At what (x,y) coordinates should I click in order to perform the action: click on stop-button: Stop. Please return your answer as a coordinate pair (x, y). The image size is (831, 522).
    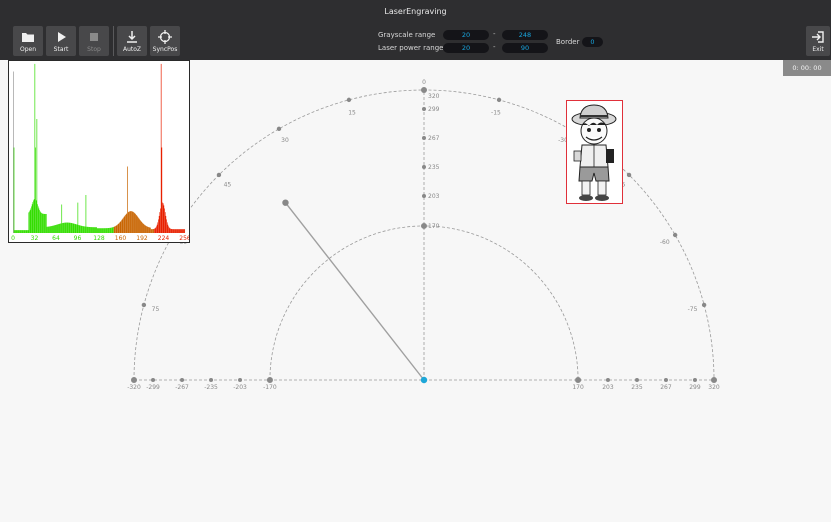
    Looking at the image, I should click on (94, 41).